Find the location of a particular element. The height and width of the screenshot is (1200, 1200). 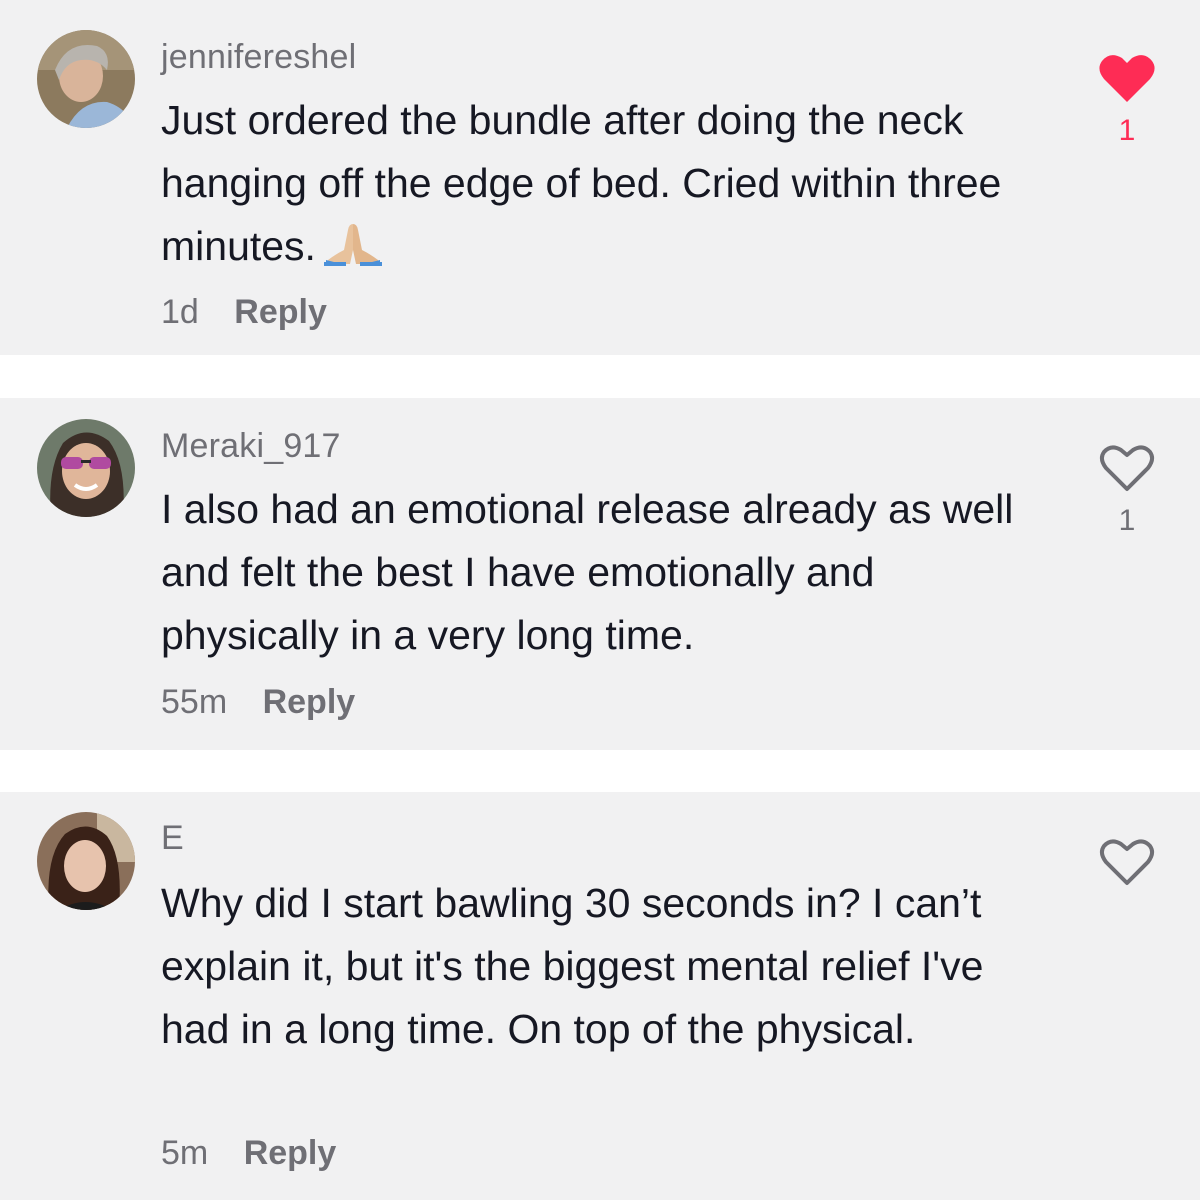

heart-filled-icon is located at coordinates (1127, 78).